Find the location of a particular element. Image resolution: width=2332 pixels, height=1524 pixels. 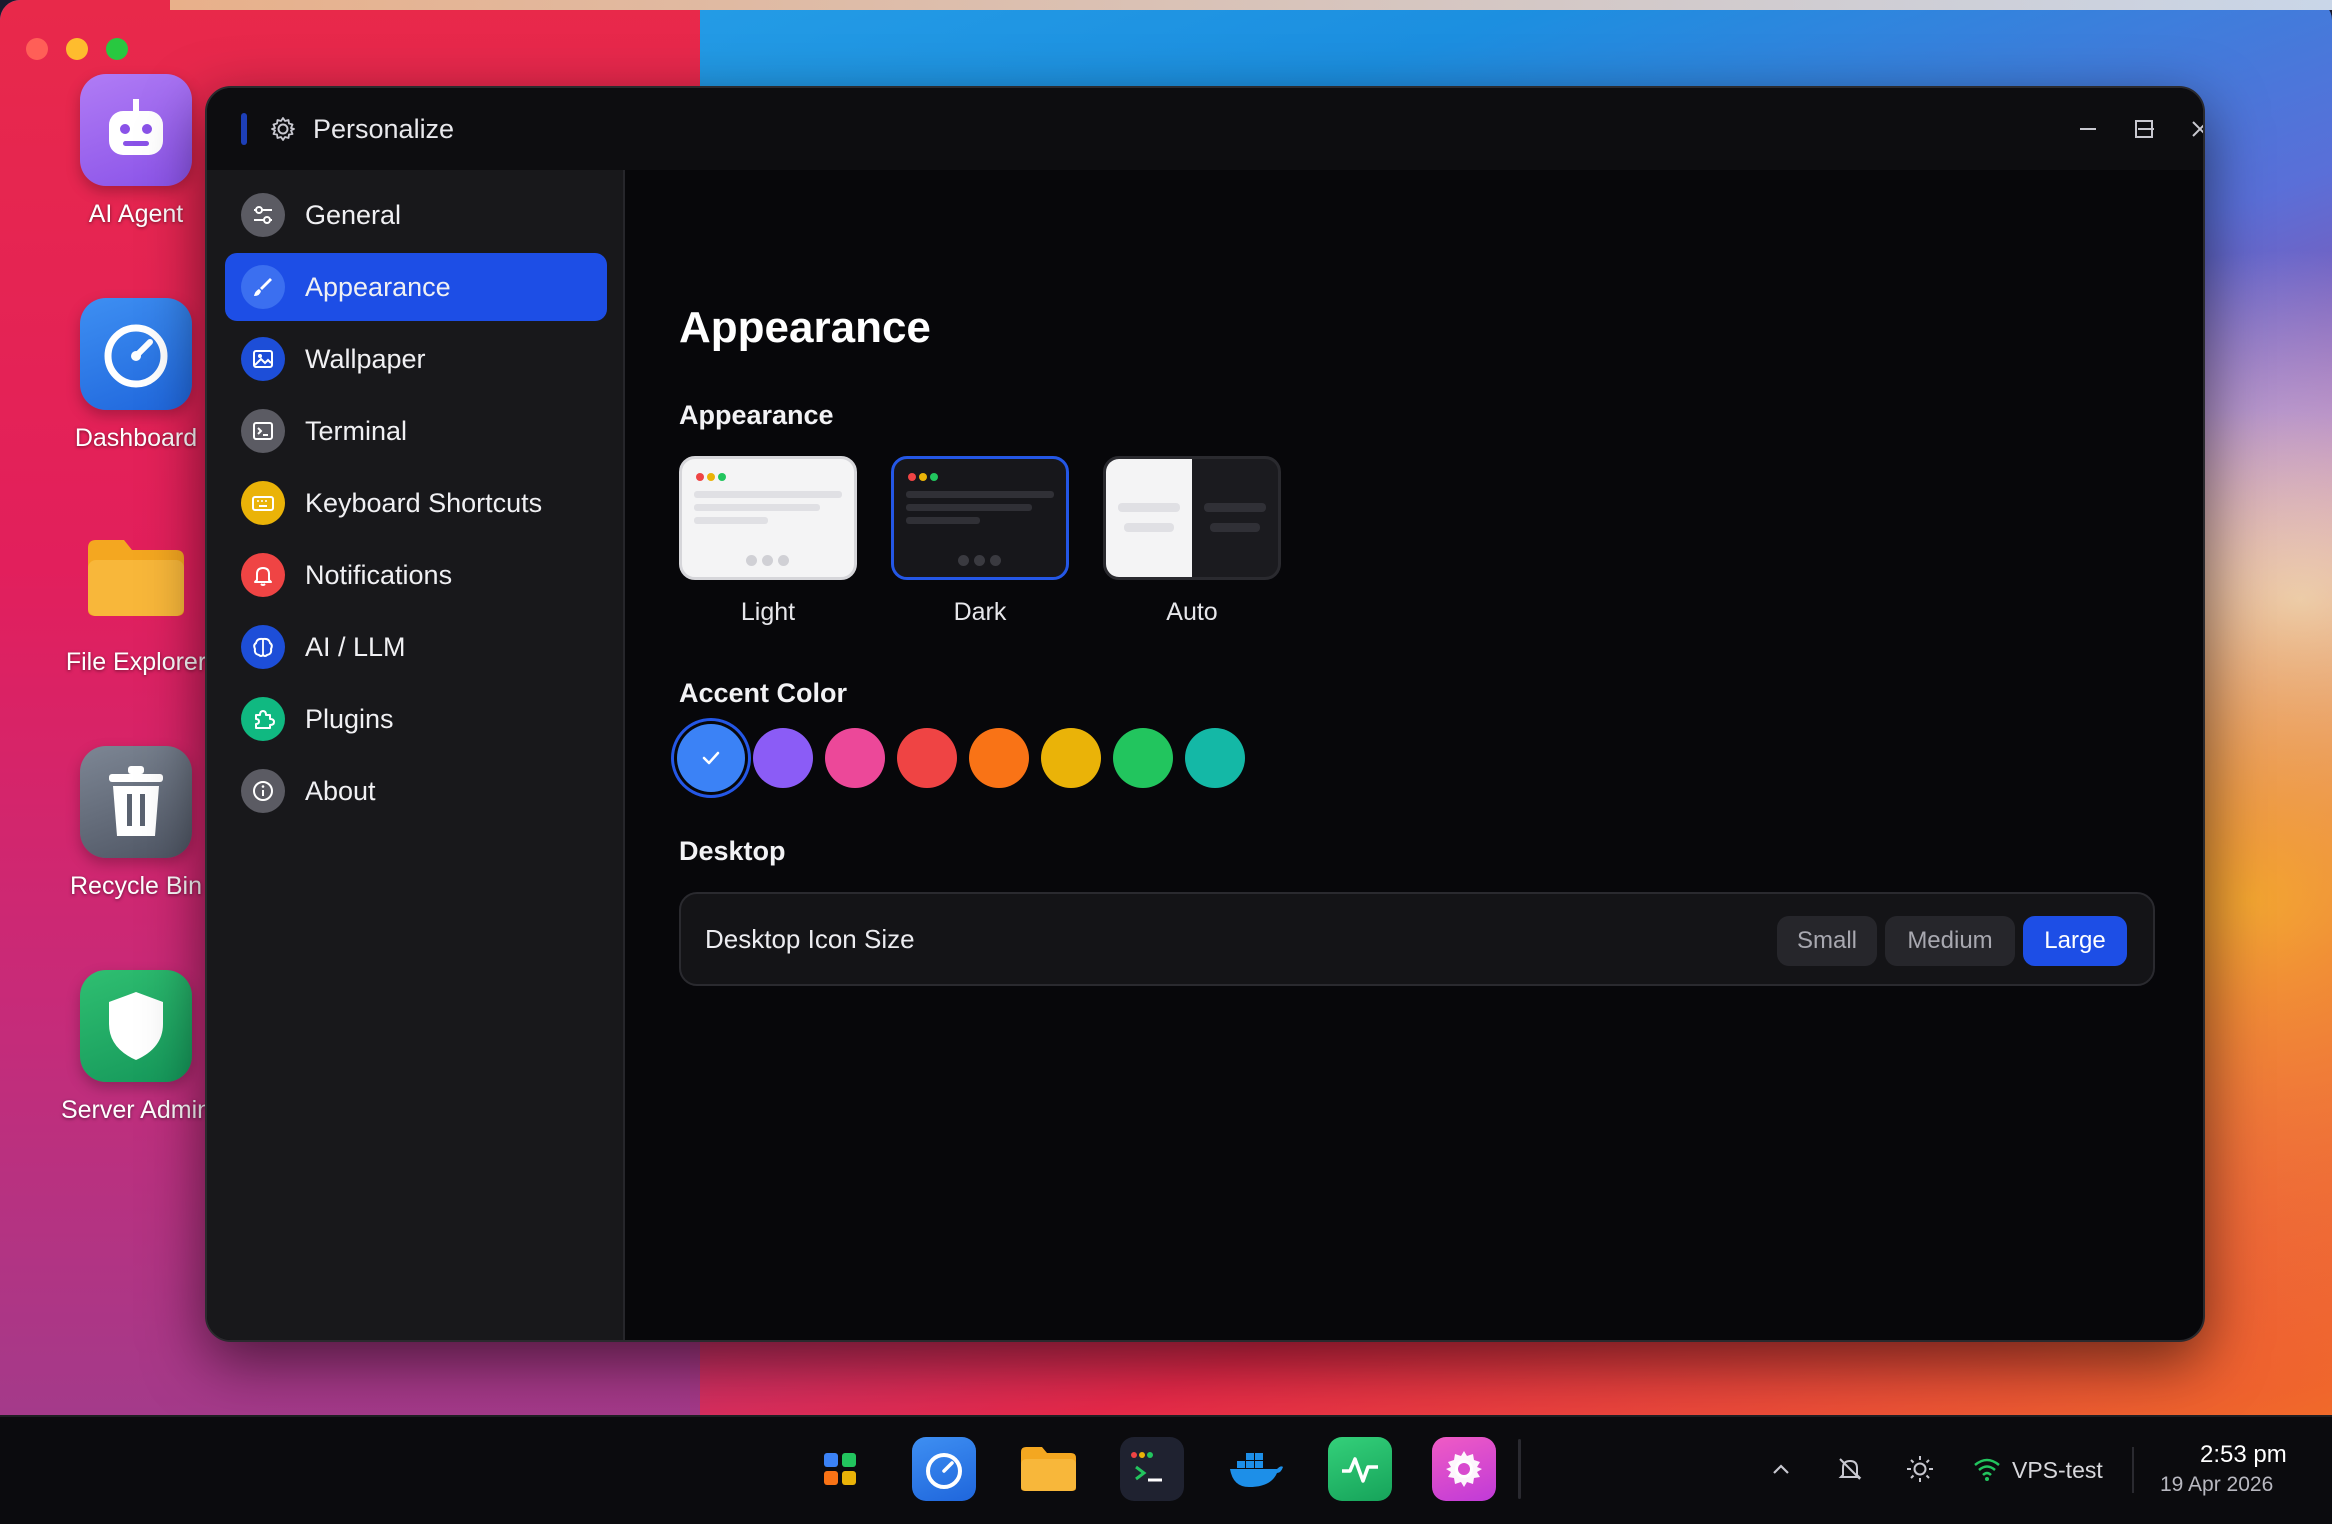

minimize-traffic-light is located at coordinates (77, 49).